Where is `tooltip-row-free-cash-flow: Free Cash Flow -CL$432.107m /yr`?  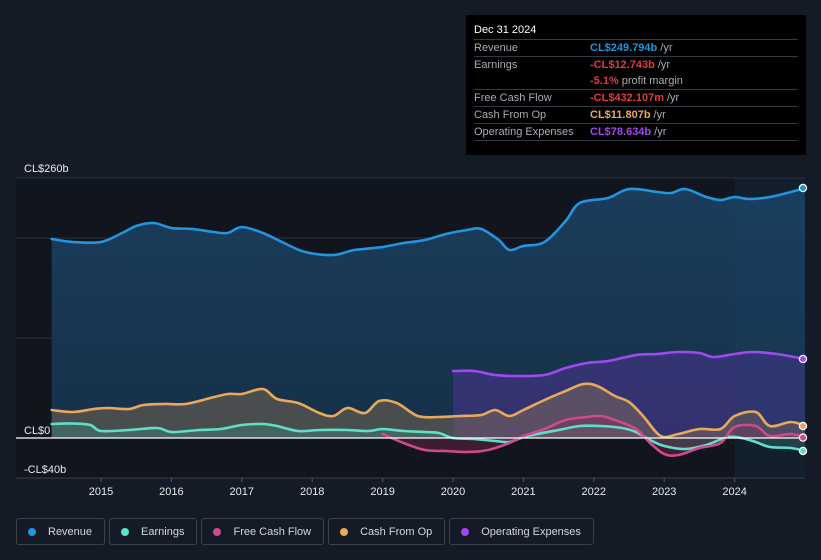
tooltip-row-free-cash-flow: Free Cash Flow -CL$432.107m /yr is located at coordinates (636, 97).